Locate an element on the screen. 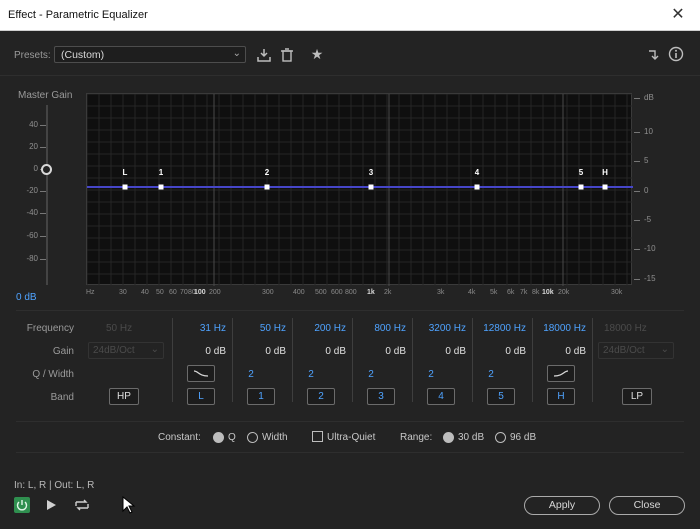  db-axis: dB 10 5 0 -5 -10 -15 is located at coordinates (652, 193).